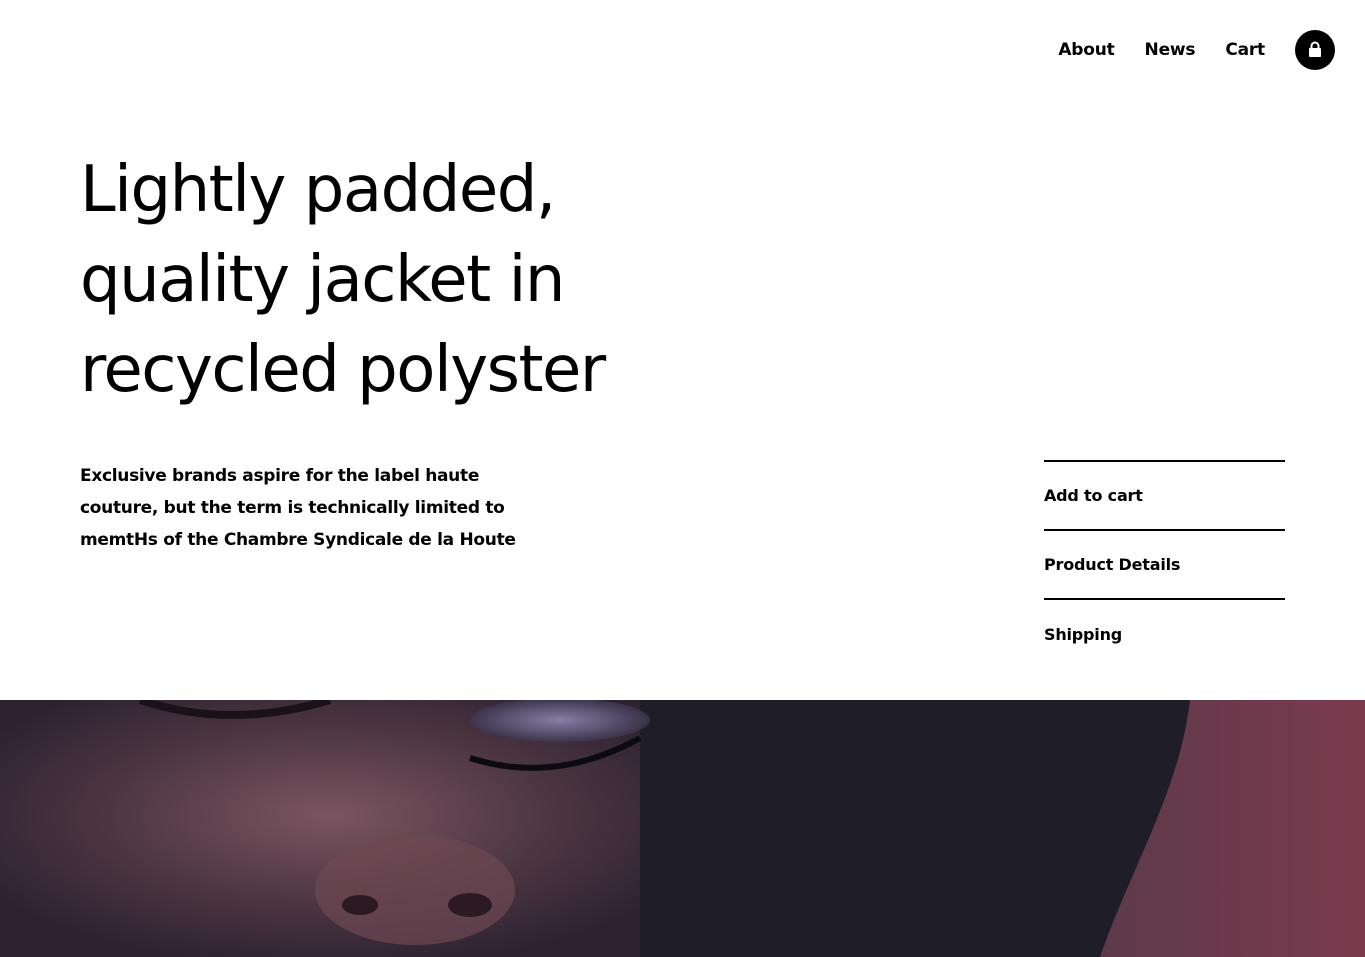  I want to click on cart-bag-button, so click(1315, 50).